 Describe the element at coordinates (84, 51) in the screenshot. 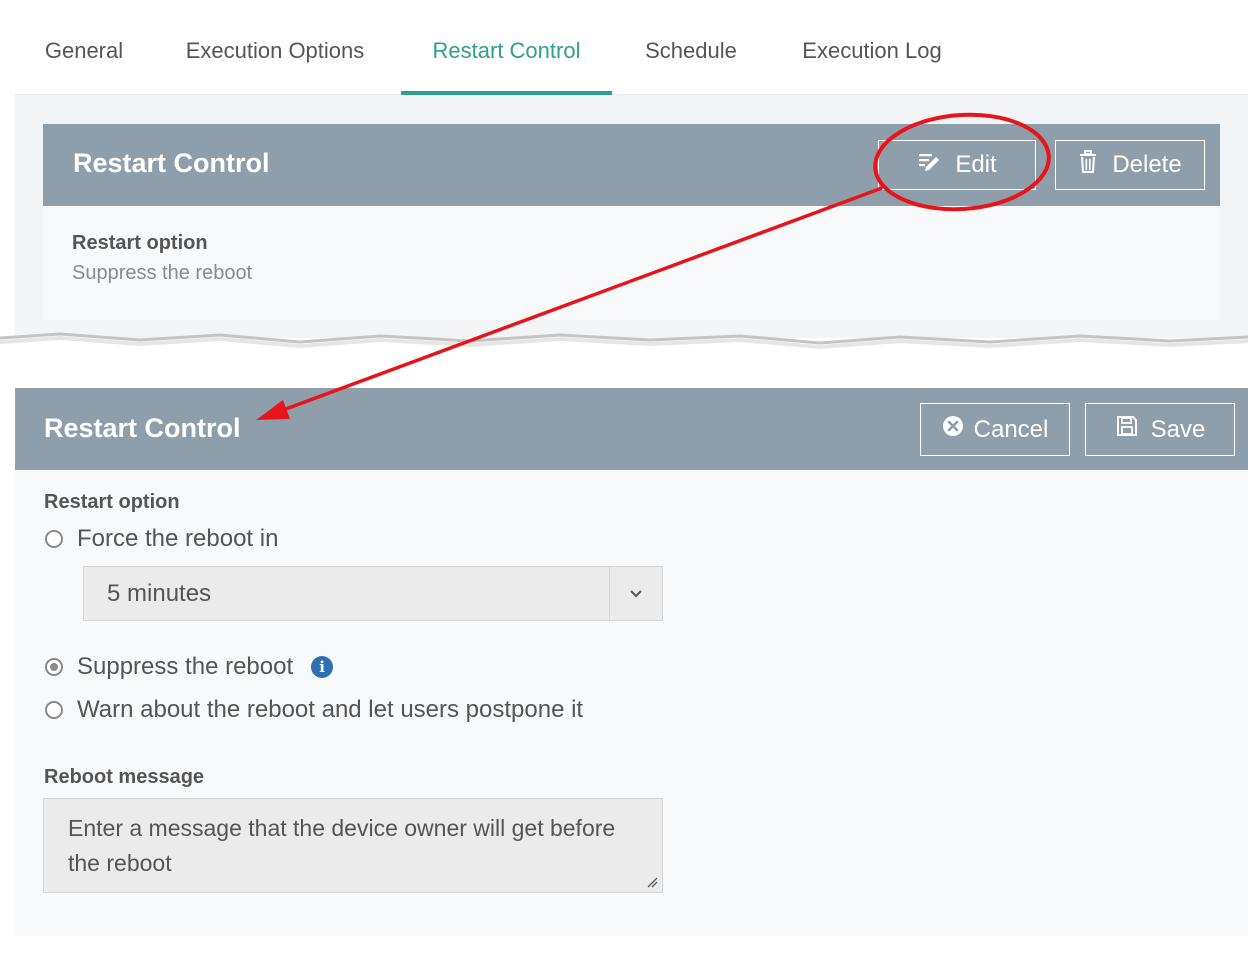

I see `tab-general: General` at that location.